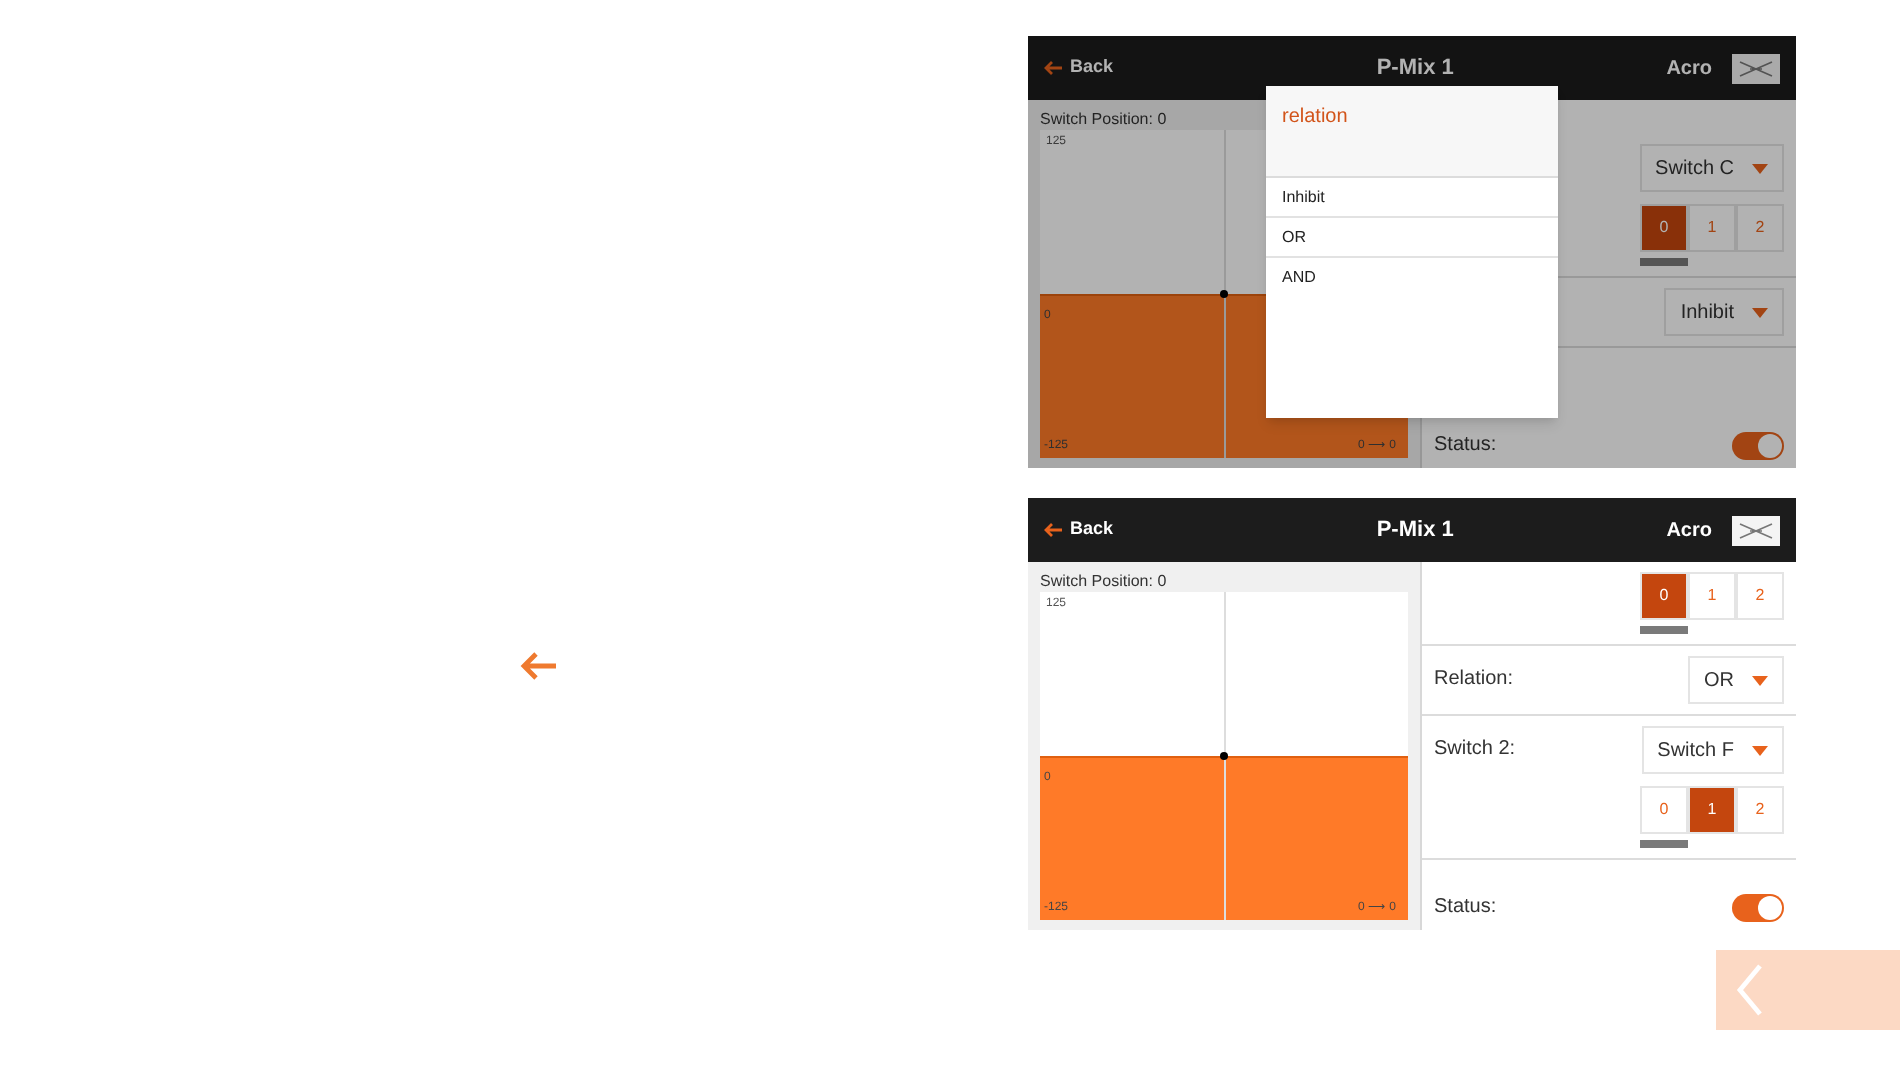 Image resolution: width=1900 pixels, height=1068 pixels. I want to click on popup-option: AND, so click(1412, 278).